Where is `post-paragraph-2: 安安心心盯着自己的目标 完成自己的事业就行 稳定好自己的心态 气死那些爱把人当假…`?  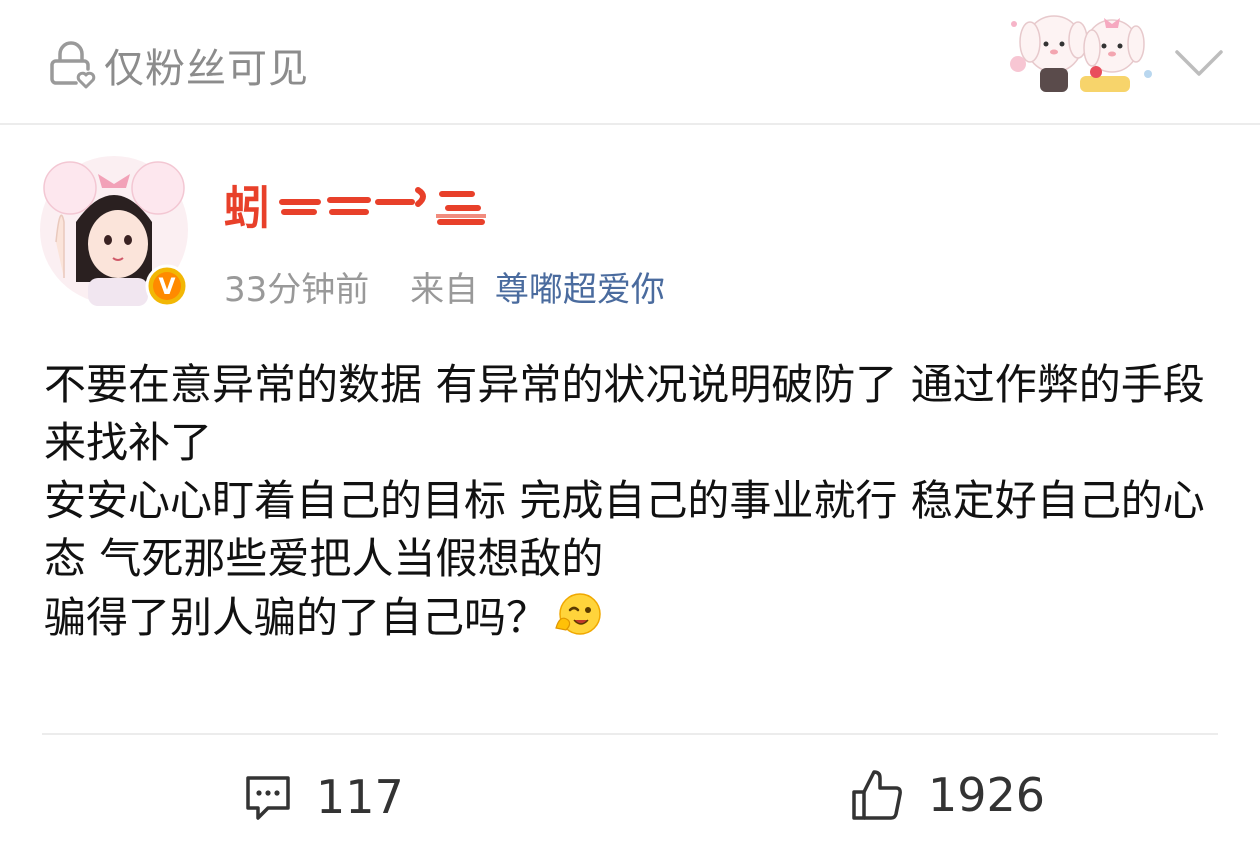 post-paragraph-2: 安安心心盯着自己的目标 完成自己的事业就行 稳定好自己的心态 气死那些爱把人当假… is located at coordinates (624, 529).